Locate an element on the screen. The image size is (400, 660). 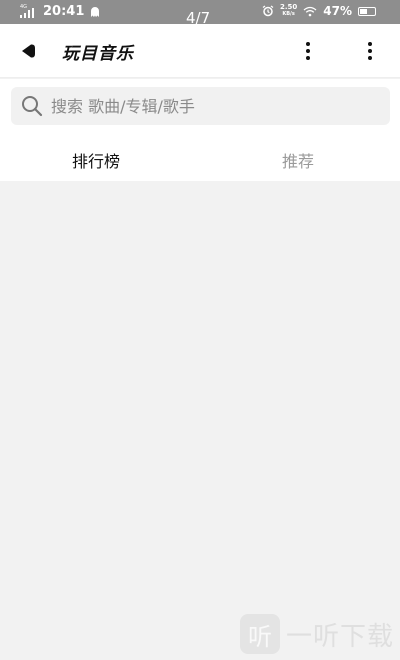
status-left: 4G 20:41 is located at coordinates (60, 11).